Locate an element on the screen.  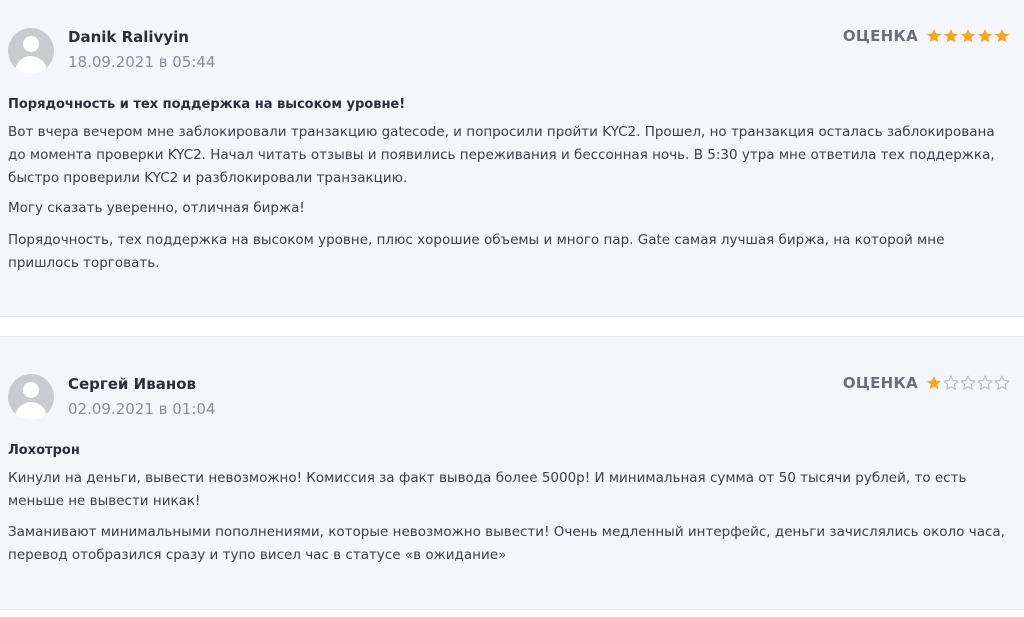
review-title: Лохотрон is located at coordinates (44, 450).